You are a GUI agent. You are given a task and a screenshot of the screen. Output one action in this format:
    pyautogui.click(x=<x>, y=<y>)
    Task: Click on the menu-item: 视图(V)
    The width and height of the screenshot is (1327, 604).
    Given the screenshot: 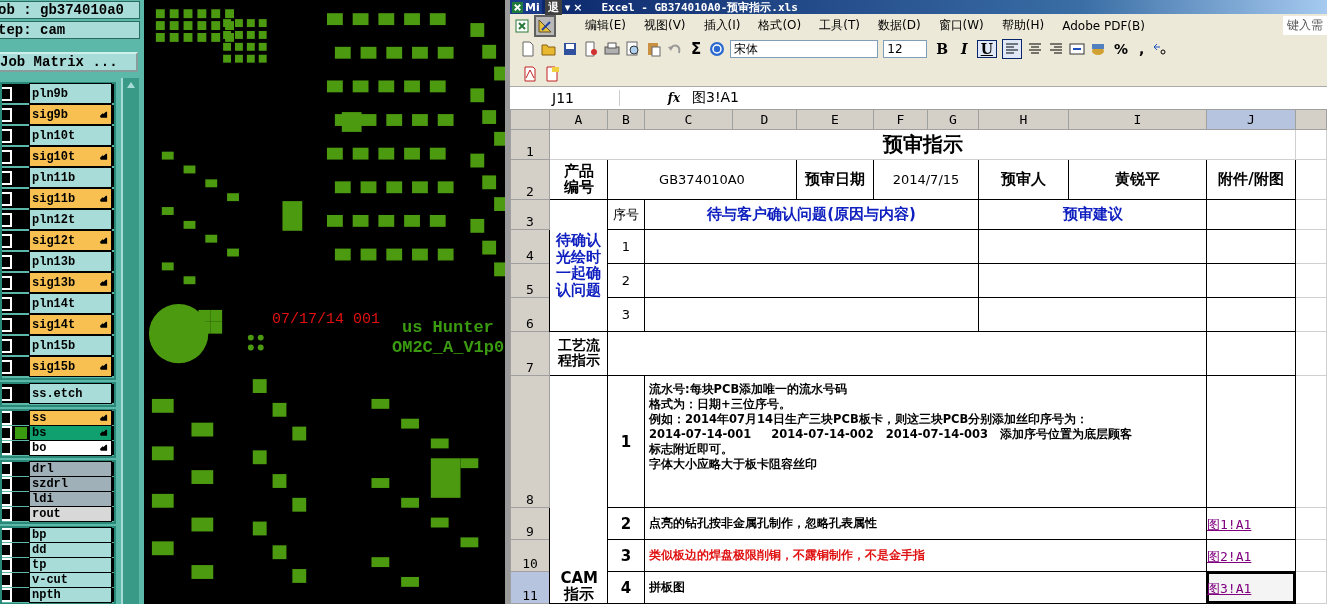 What is the action you would take?
    pyautogui.click(x=664, y=26)
    